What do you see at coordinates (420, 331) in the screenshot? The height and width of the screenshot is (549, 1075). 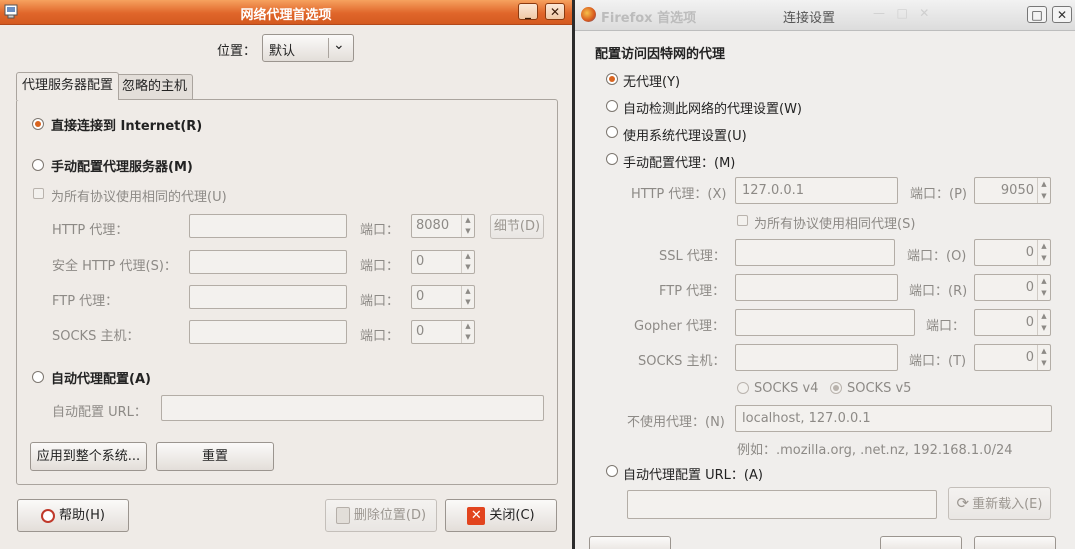 I see `socks-port-value: 0` at bounding box center [420, 331].